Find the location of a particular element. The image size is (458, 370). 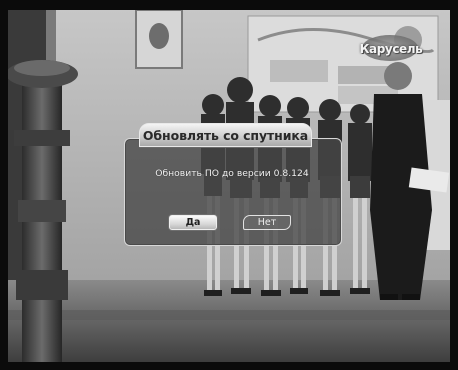

dialog-title-tab: Обновлять со спутника is located at coordinates (225, 135).